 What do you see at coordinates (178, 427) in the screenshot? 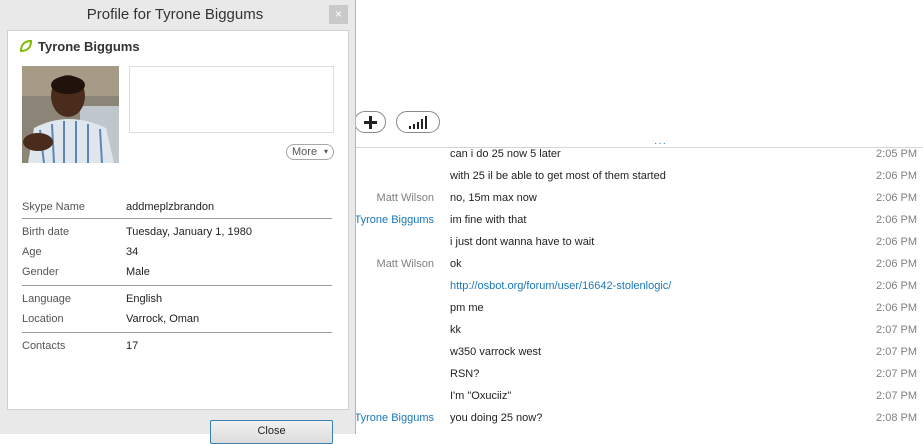
I see `dialog-footer: Close` at bounding box center [178, 427].